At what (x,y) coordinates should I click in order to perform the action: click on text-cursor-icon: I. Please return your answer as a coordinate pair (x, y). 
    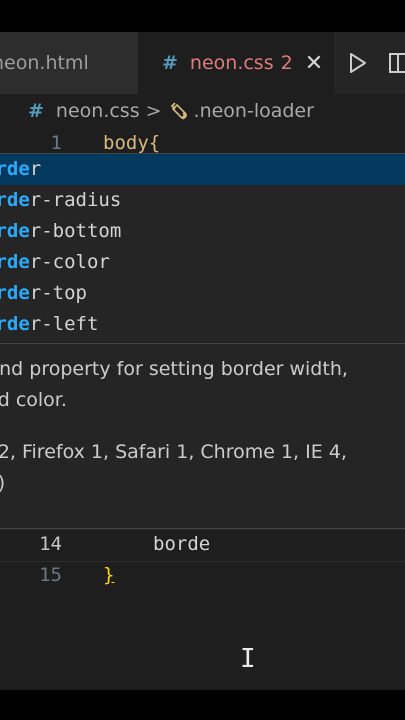
    Looking at the image, I should click on (248, 659).